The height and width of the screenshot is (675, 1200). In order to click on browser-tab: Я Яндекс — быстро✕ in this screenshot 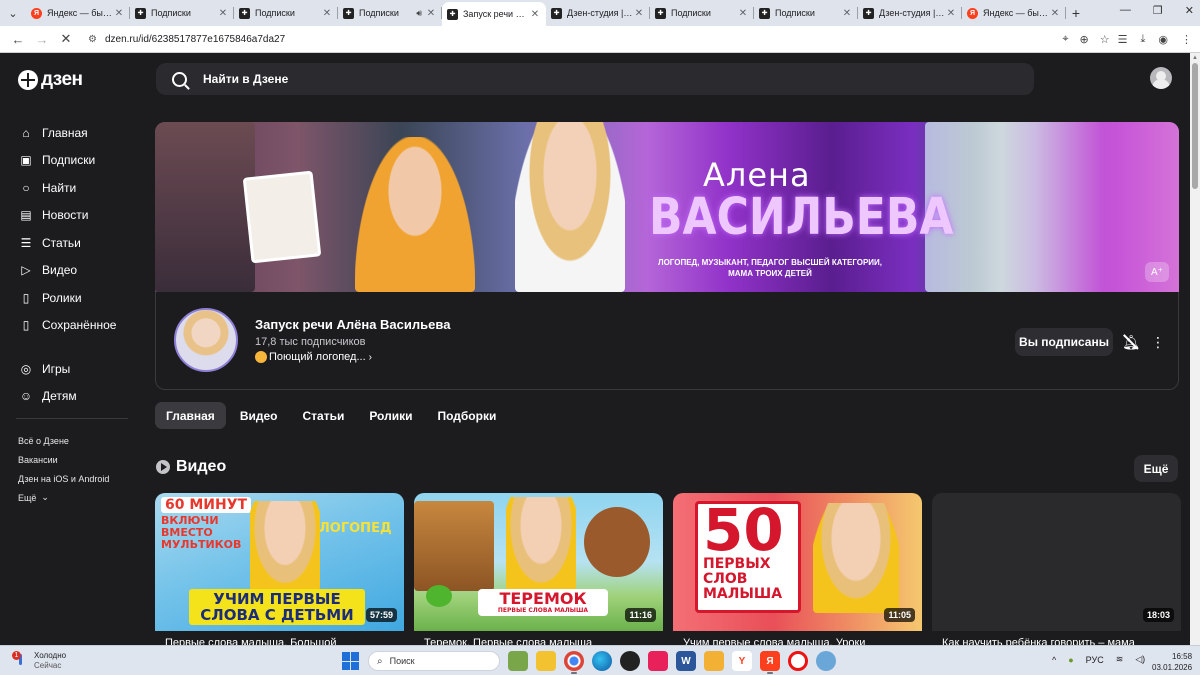, I will do `click(1014, 13)`.